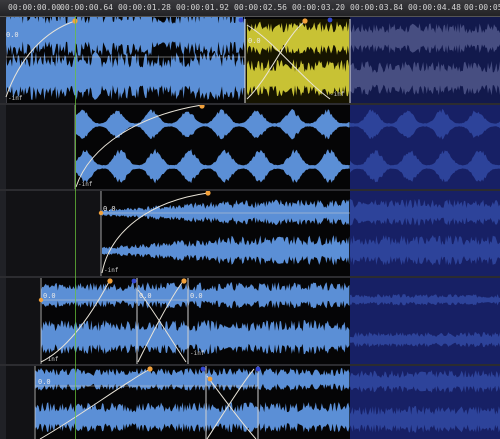 The image size is (500, 439). Describe the element at coordinates (202, 7) in the screenshot. I see `ruler-label: 00:00:01.92` at that location.